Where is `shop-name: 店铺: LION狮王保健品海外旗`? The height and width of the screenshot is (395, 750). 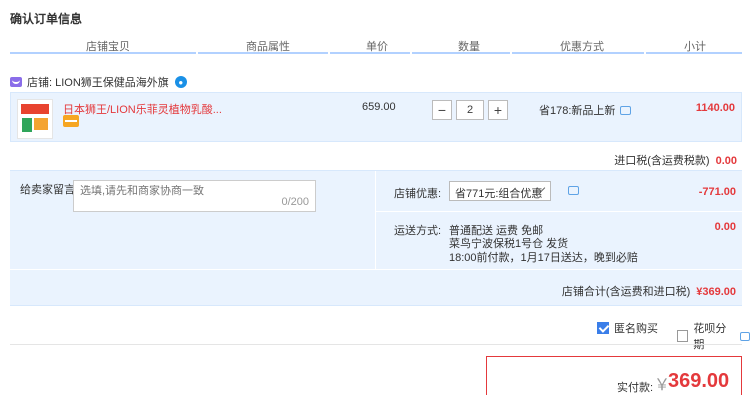 shop-name: 店铺: LION狮王保健品海外旗 is located at coordinates (98, 82).